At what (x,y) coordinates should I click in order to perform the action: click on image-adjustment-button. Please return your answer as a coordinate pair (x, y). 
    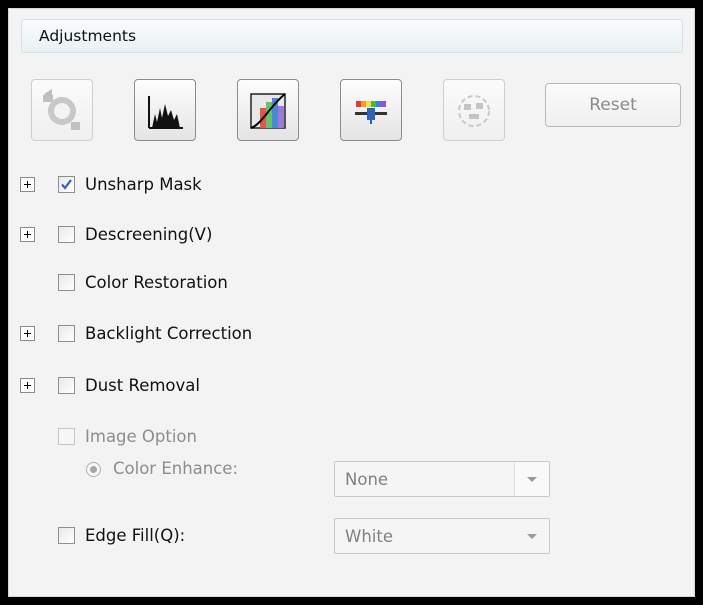
    Looking at the image, I should click on (371, 110).